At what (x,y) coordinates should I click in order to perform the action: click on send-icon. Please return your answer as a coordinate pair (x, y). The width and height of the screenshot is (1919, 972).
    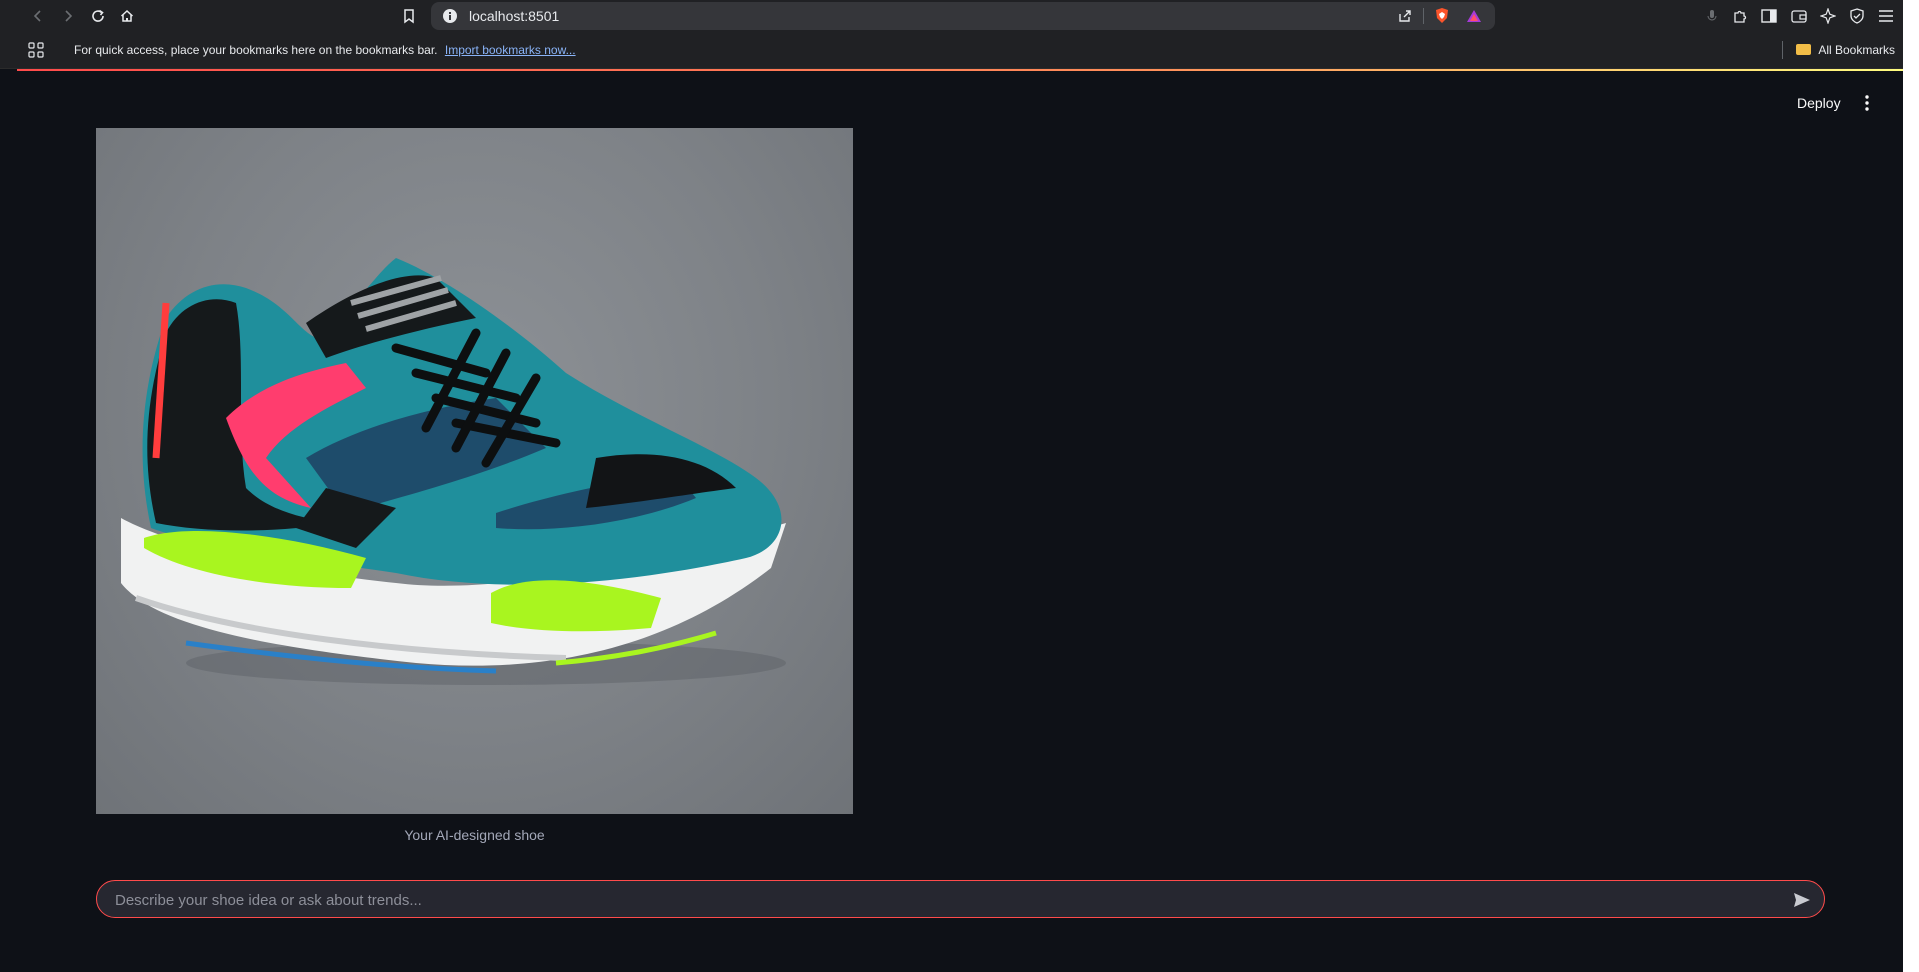
    Looking at the image, I should click on (1802, 900).